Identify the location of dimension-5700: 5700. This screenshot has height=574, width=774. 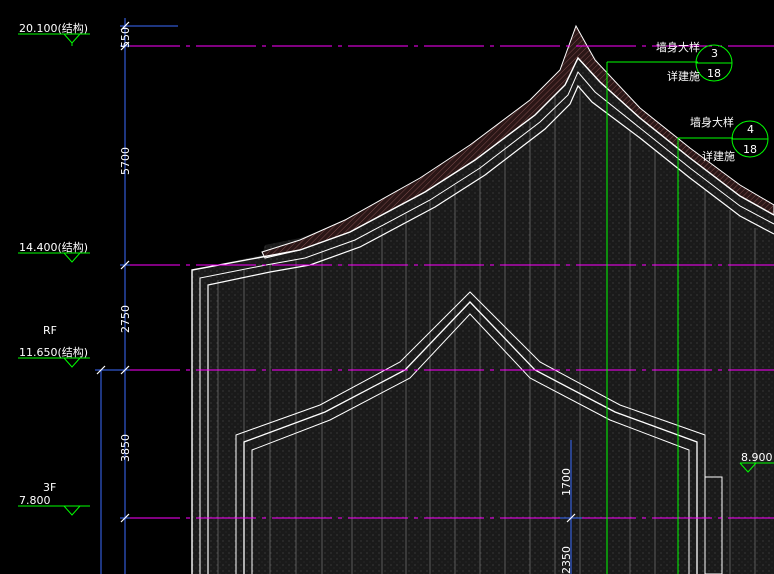
(125, 161).